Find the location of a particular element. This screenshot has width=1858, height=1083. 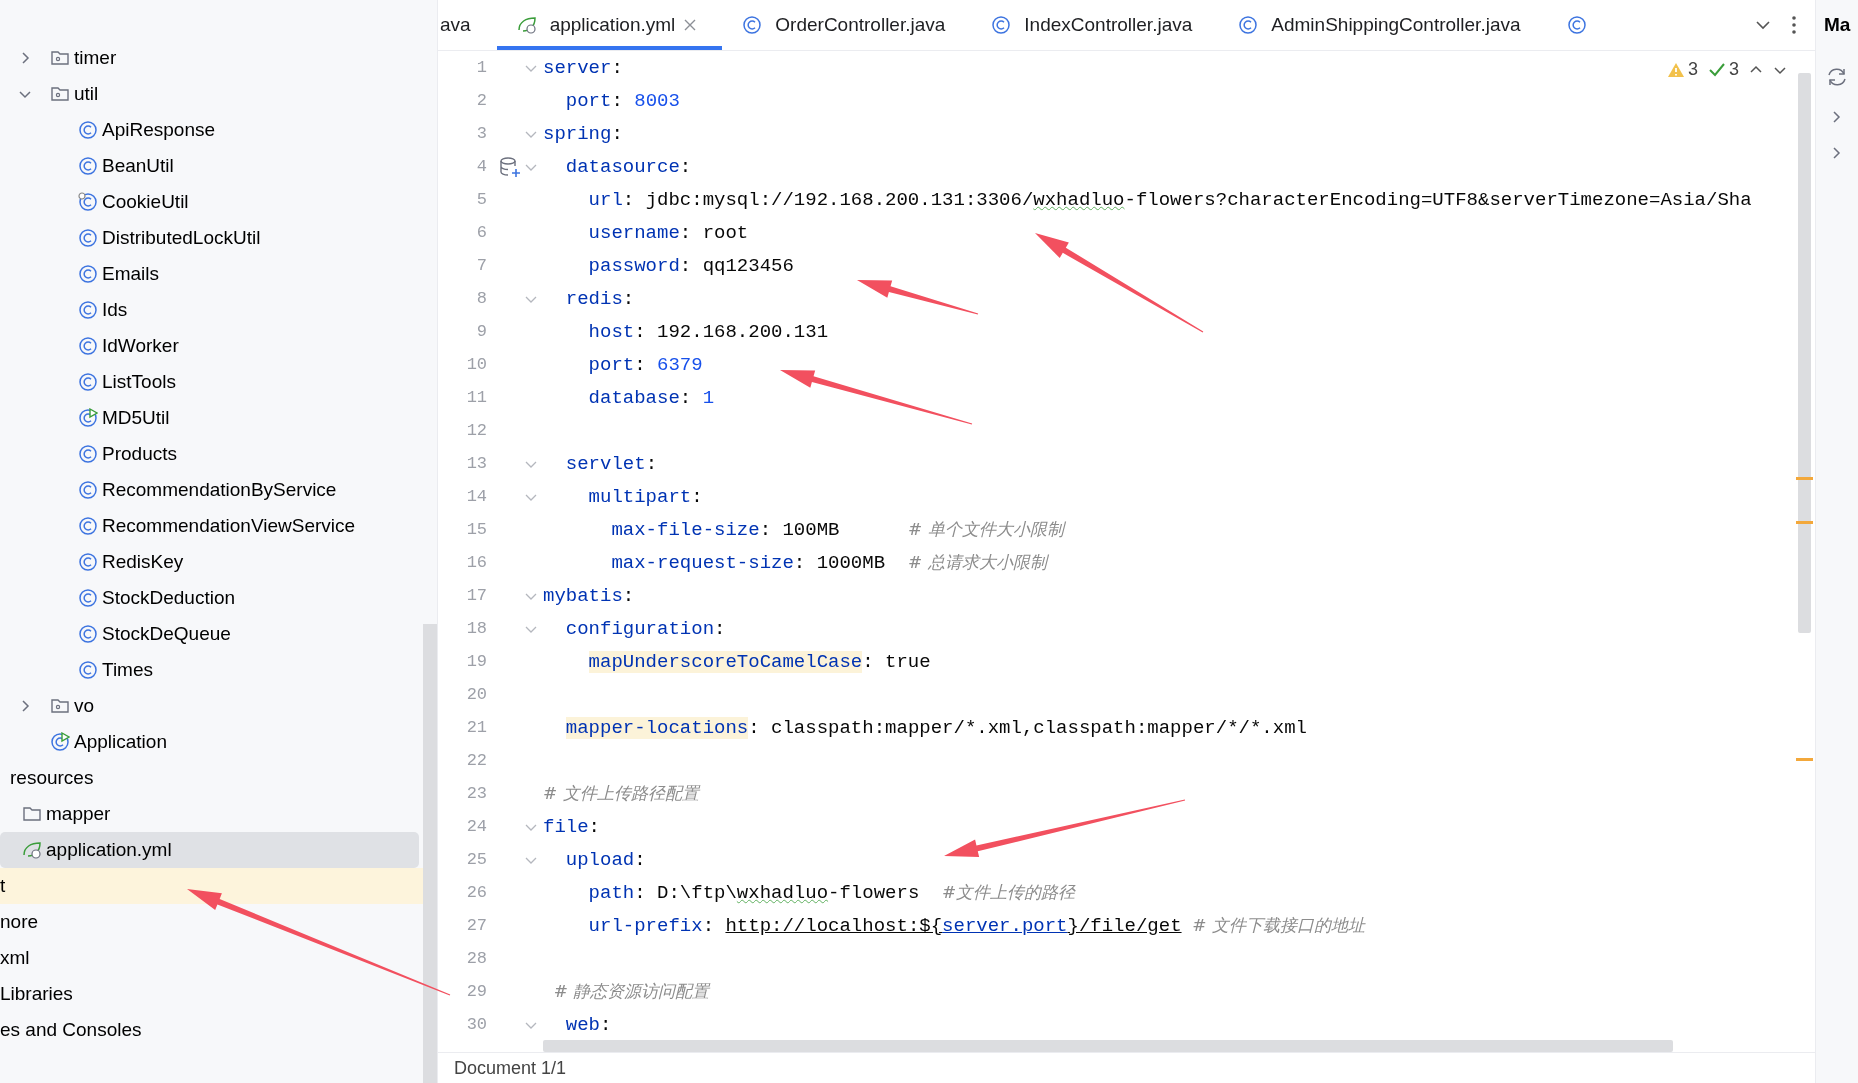

line-number: 22 is located at coordinates (476, 760).